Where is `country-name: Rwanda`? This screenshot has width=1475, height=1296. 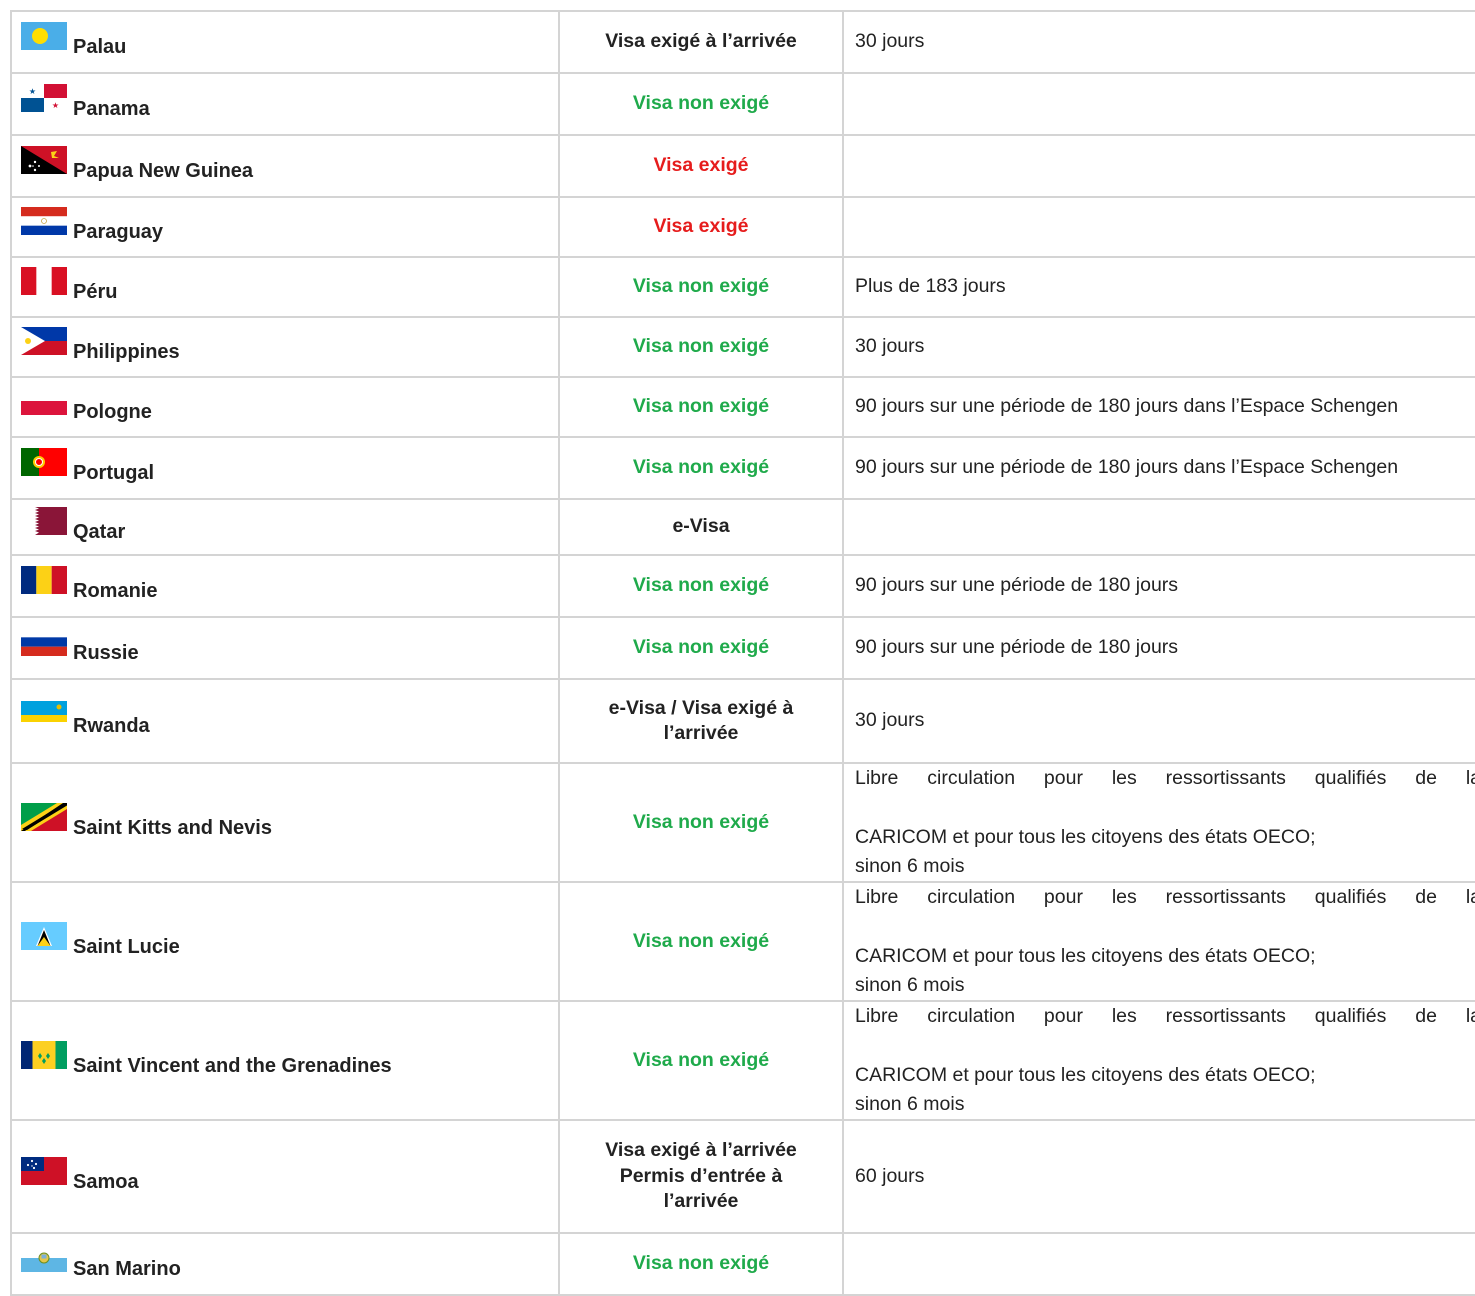
country-name: Rwanda is located at coordinates (111, 726).